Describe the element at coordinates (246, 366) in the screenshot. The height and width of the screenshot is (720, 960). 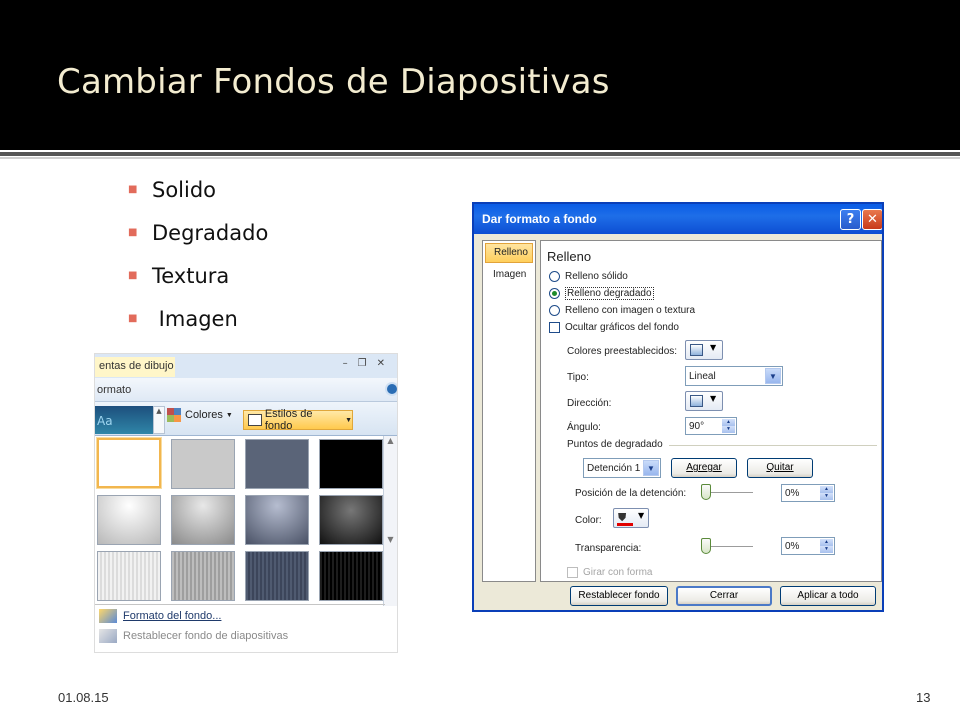
I see `ribbon-context-bar: entas de dibujo –❐✕` at that location.